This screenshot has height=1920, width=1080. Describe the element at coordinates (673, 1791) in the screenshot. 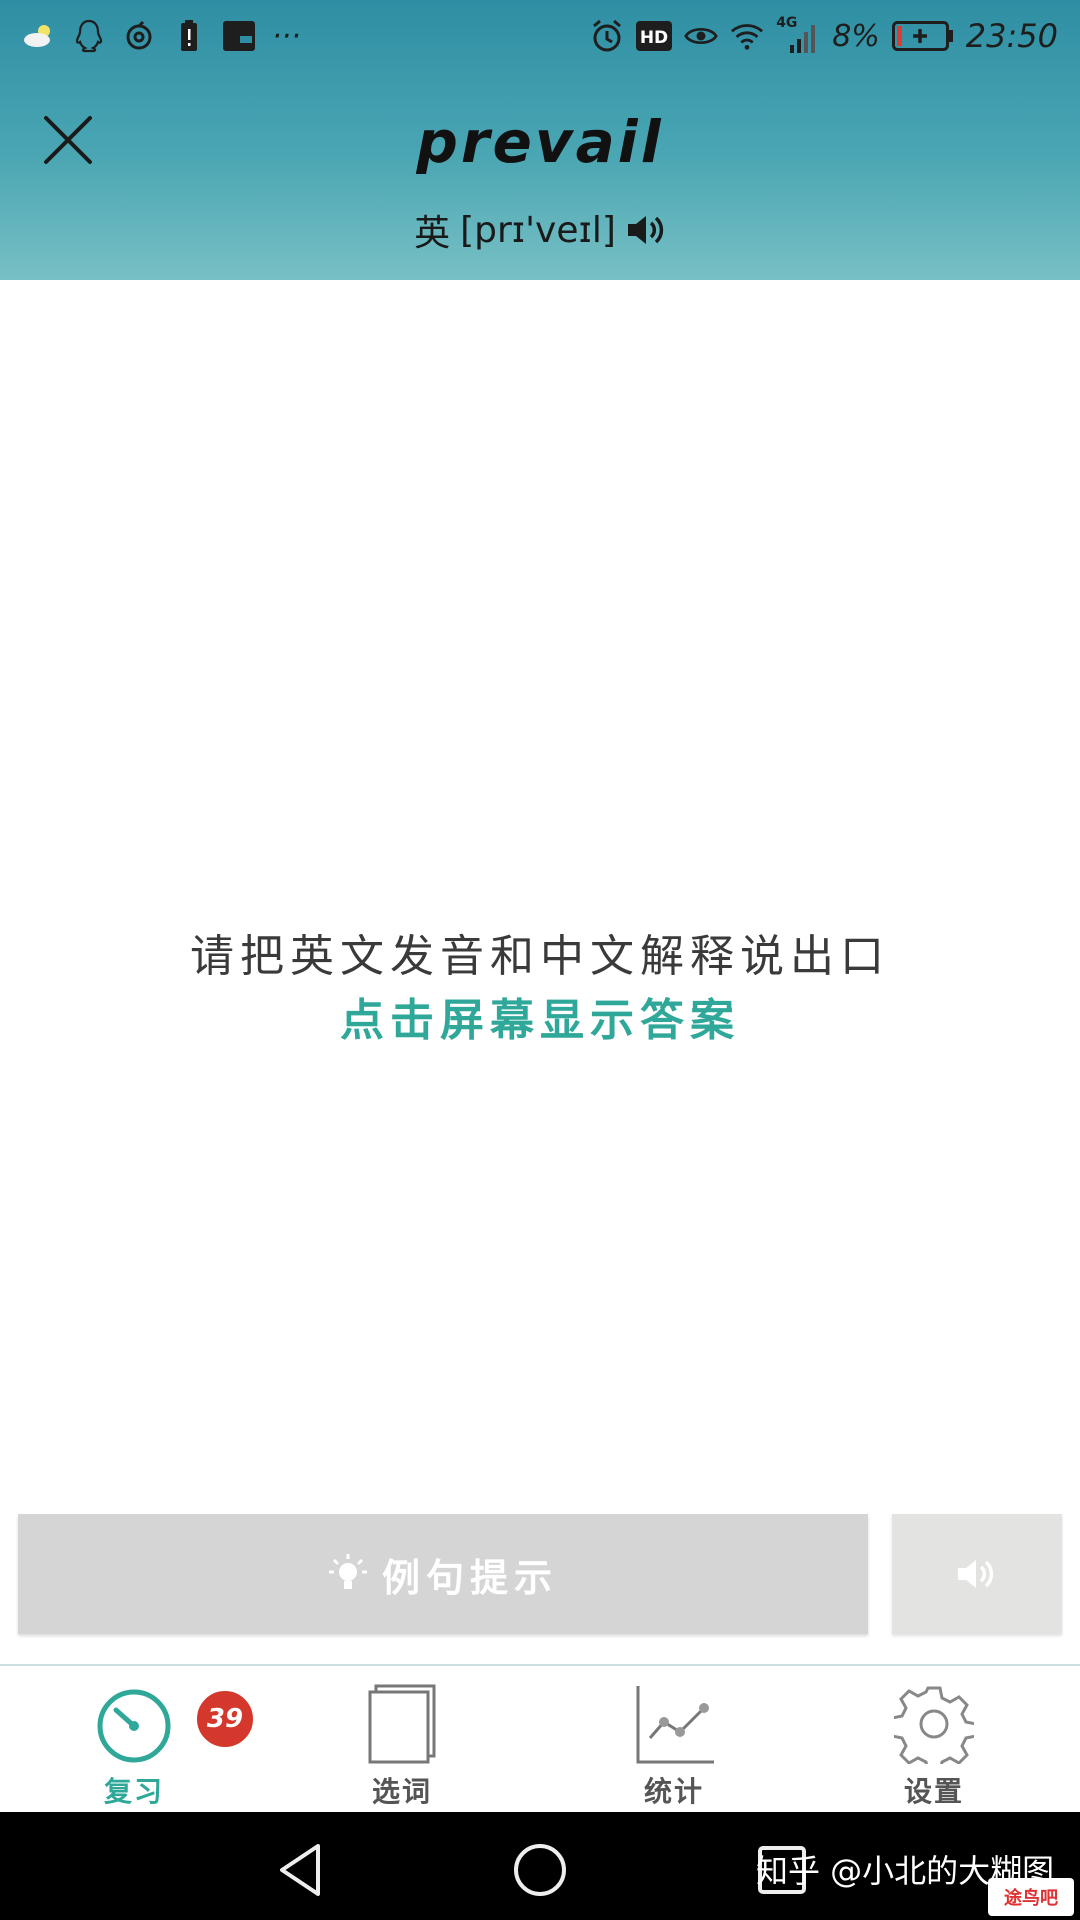

I see `tab-statistics-label: 统计` at that location.